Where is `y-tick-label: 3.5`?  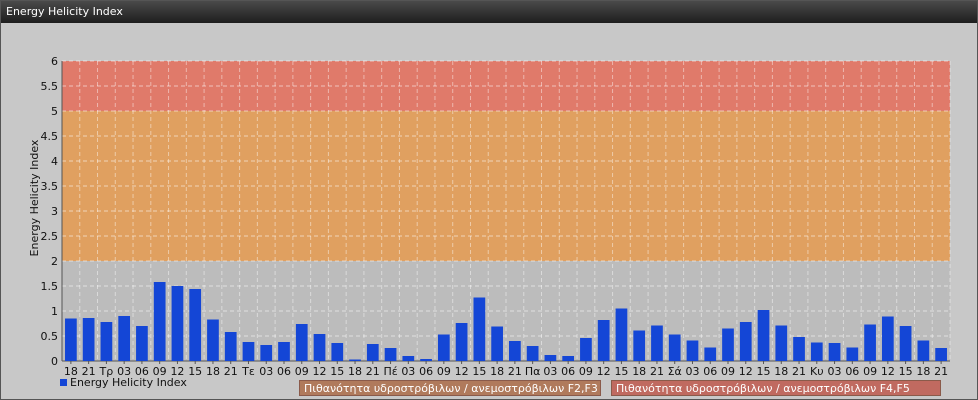 y-tick-label: 3.5 is located at coordinates (50, 186).